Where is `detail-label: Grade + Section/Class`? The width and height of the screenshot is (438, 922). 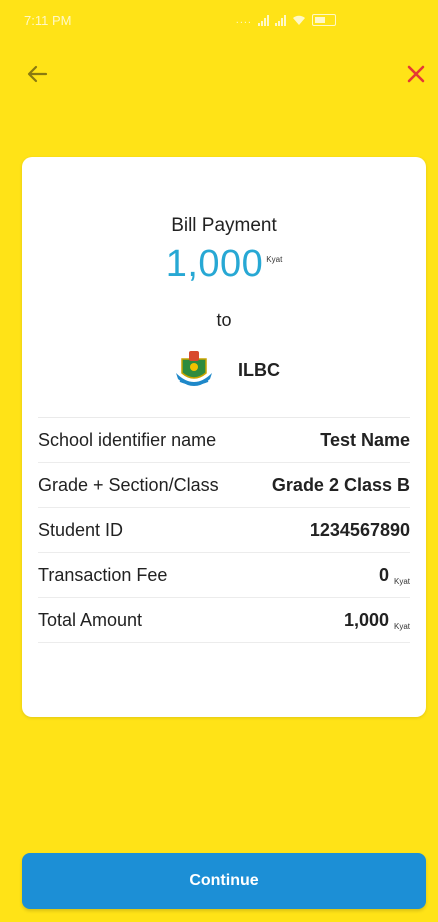 detail-label: Grade + Section/Class is located at coordinates (128, 484).